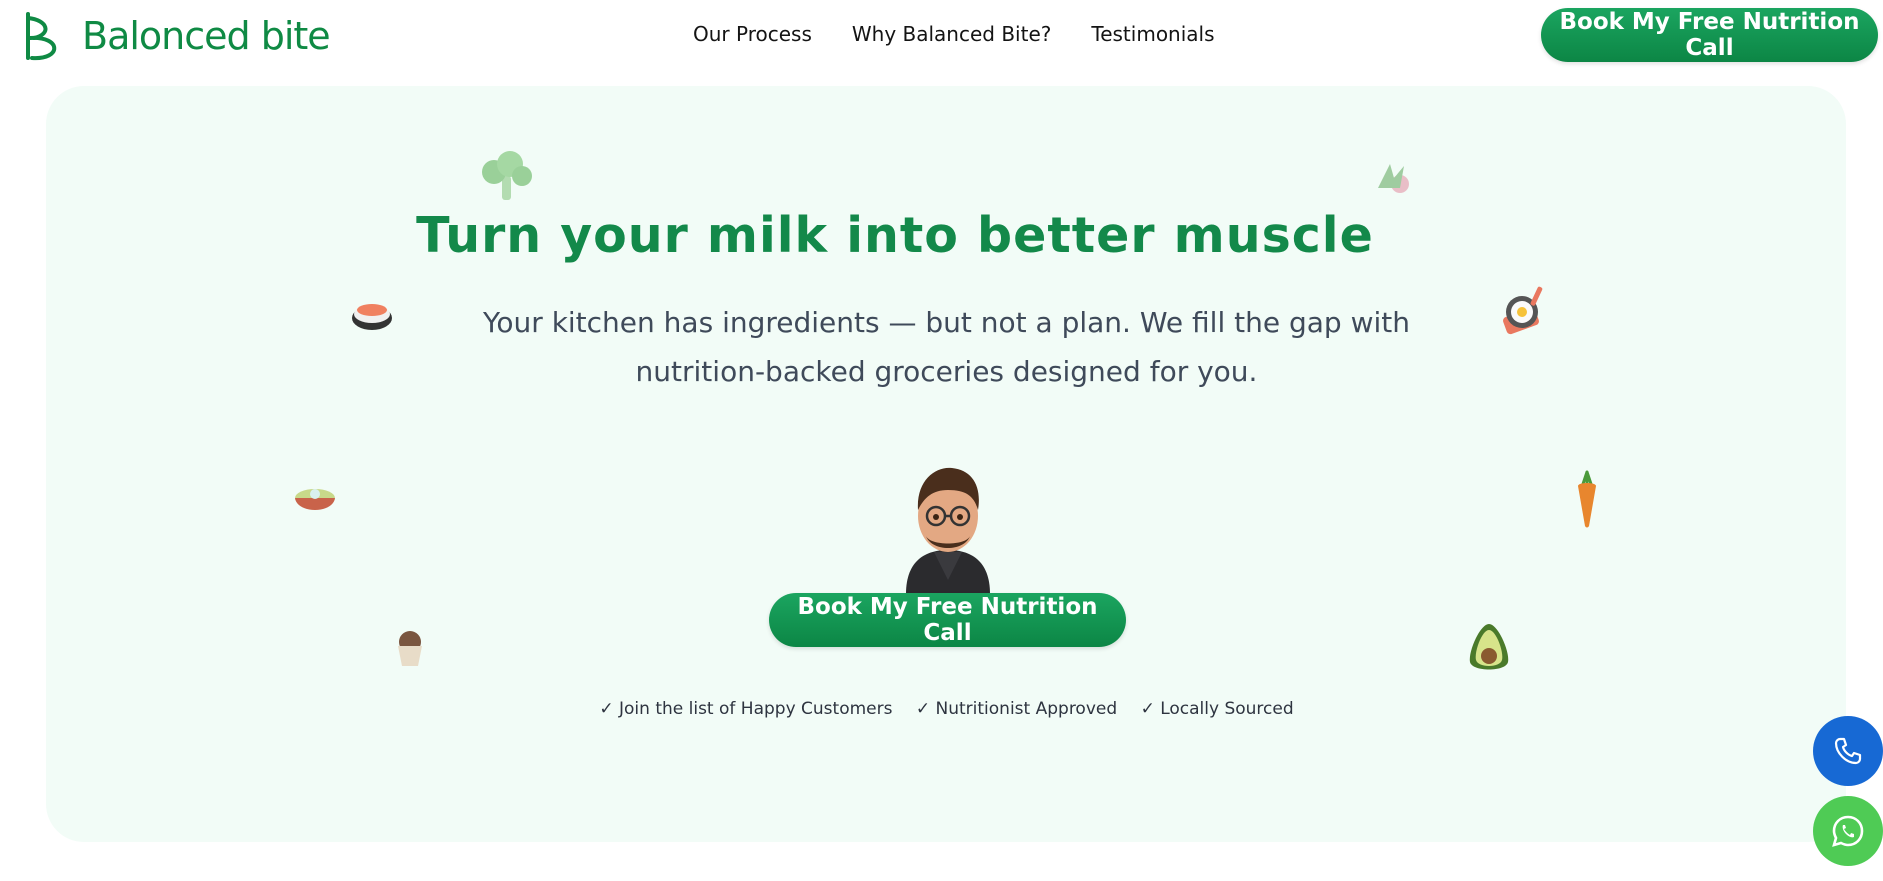 The height and width of the screenshot is (881, 1883). Describe the element at coordinates (746, 709) in the screenshot. I see `trust-happy-customers: ✓ Join the list of Happy Customers` at that location.